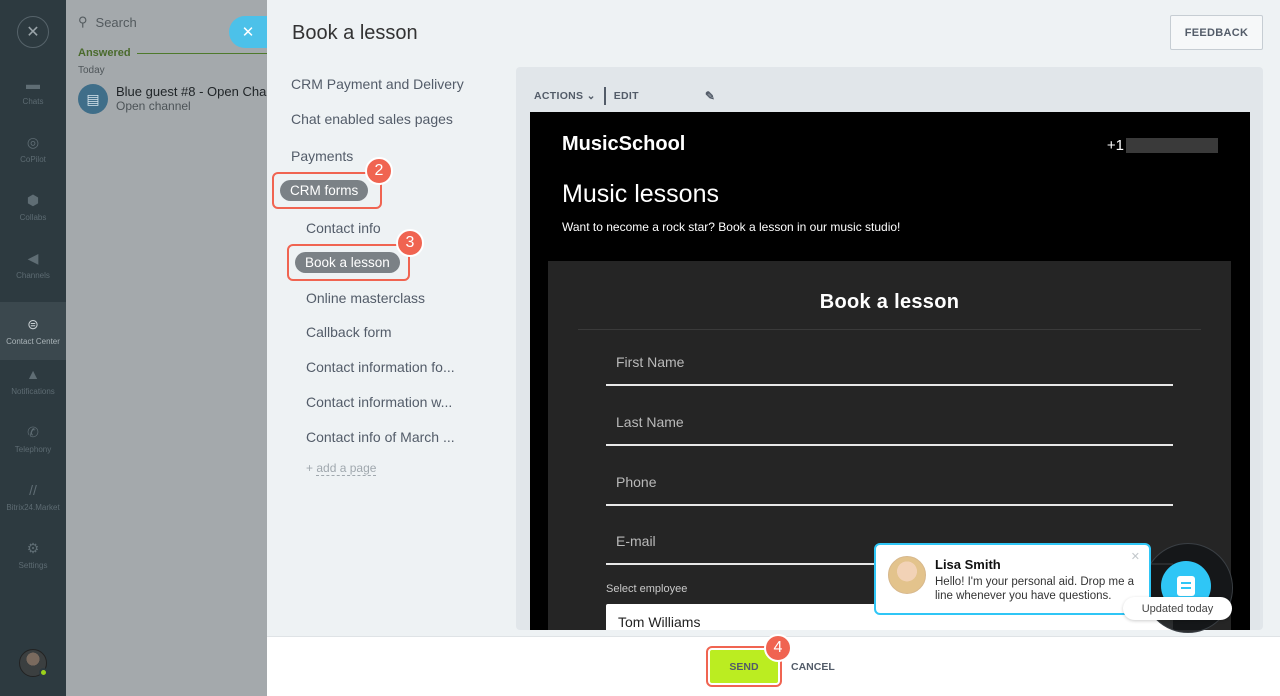 The image size is (1280, 696). What do you see at coordinates (379, 171) in the screenshot?
I see `step-badge-2: 2` at bounding box center [379, 171].